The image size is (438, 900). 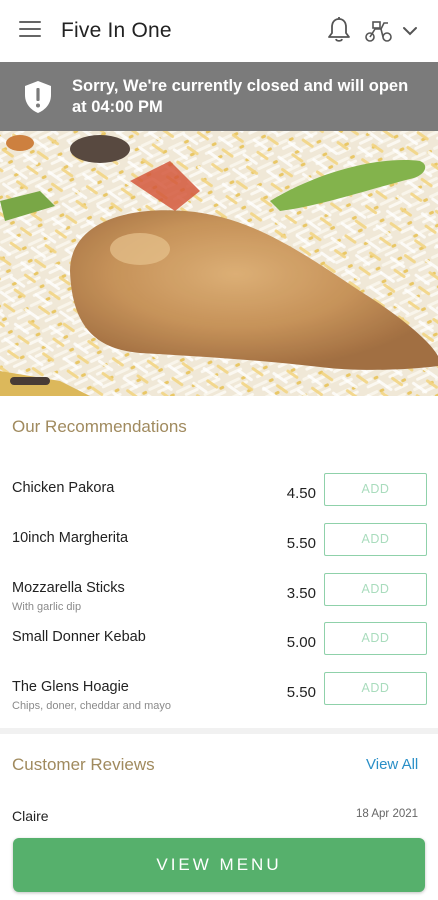 I want to click on chevron-down-icon, so click(x=410, y=31).